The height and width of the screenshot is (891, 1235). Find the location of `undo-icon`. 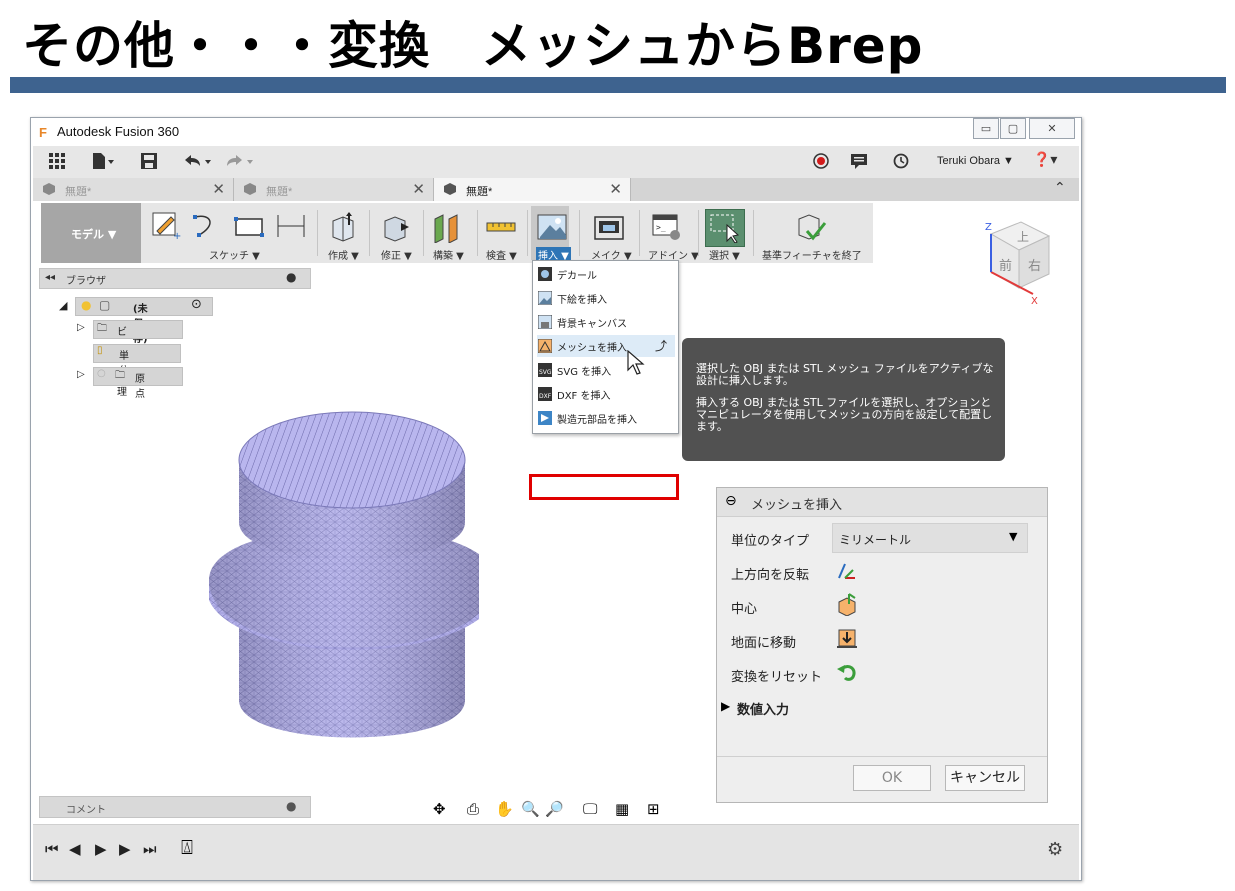

undo-icon is located at coordinates (198, 163).